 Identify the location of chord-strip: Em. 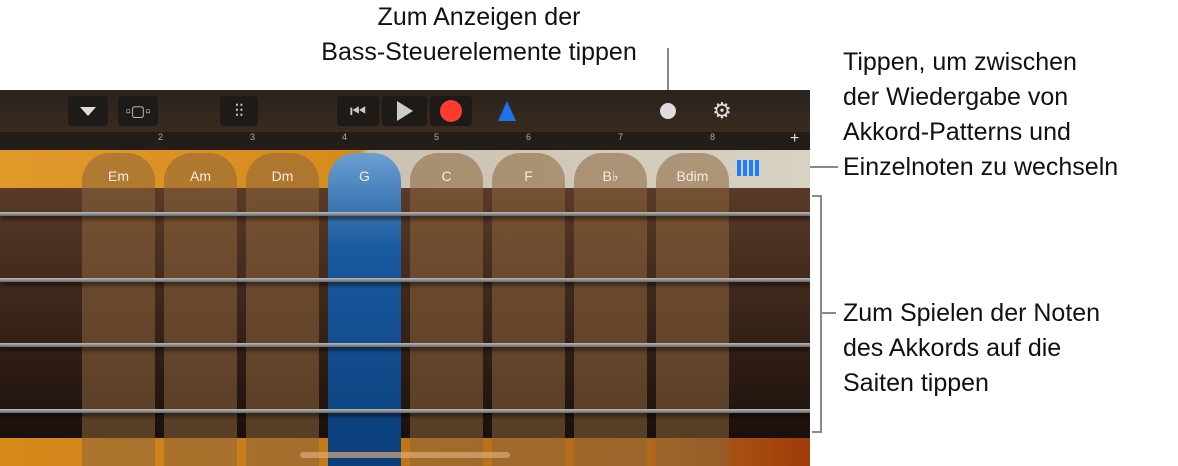
(118, 309).